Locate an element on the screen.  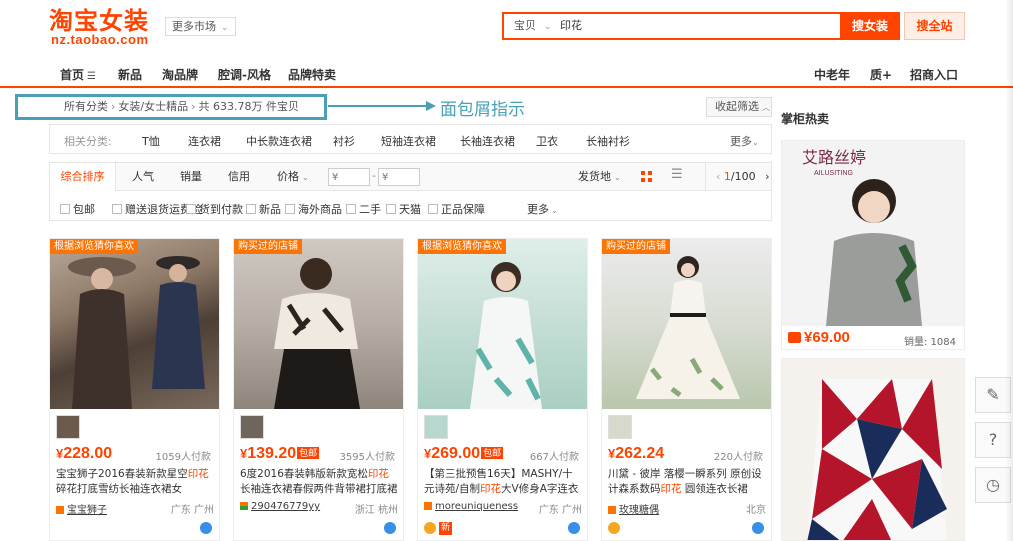
related-item: 短袖连衣裙 is located at coordinates (408, 141).